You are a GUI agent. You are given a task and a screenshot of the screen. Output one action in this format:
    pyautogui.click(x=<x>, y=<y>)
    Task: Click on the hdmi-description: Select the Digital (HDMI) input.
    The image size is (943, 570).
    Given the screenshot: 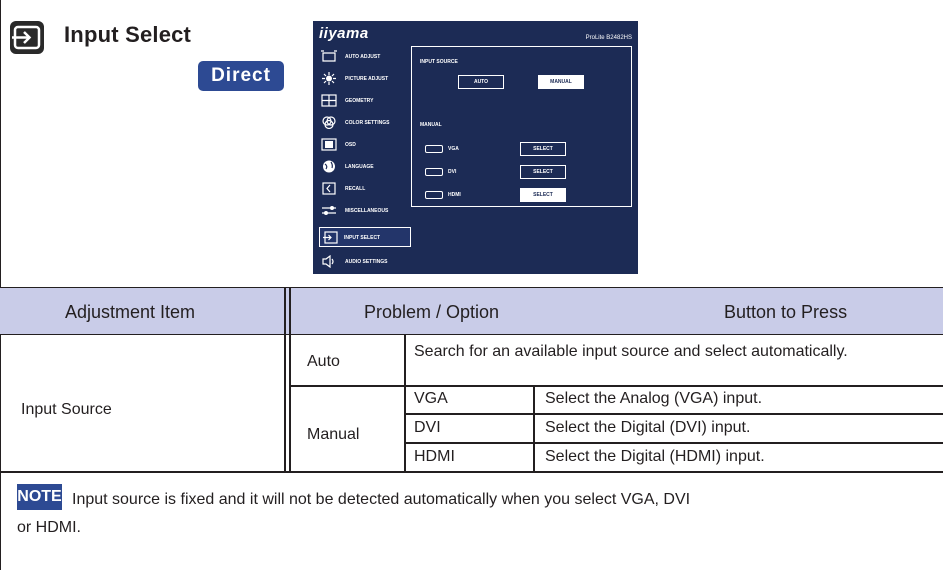 What is the action you would take?
    pyautogui.click(x=655, y=456)
    